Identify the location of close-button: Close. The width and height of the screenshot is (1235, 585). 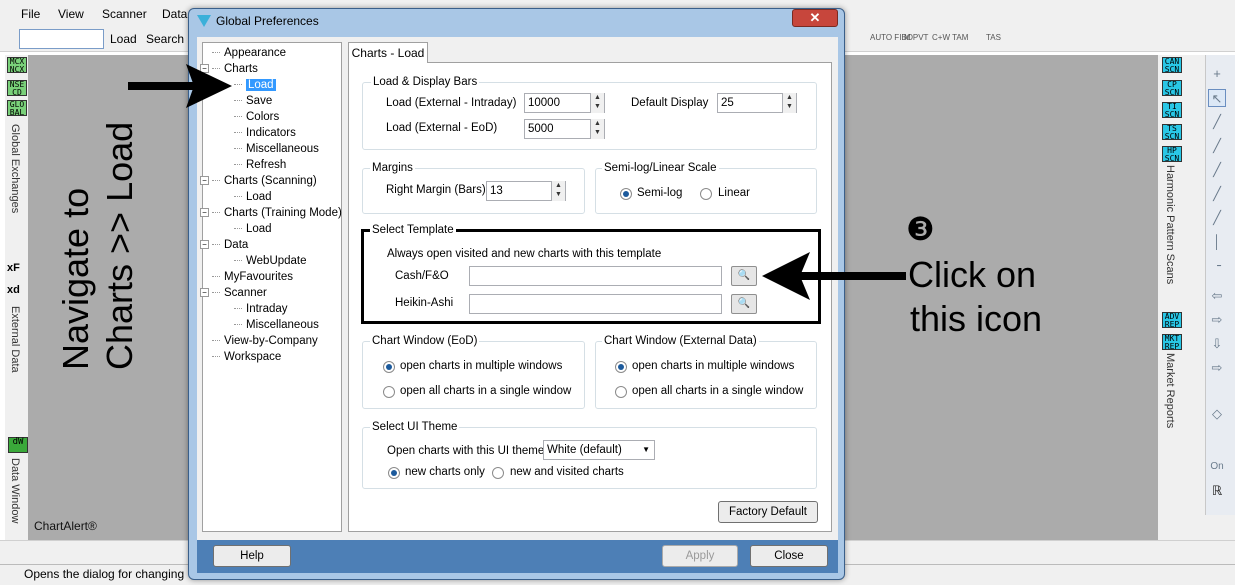
(789, 556).